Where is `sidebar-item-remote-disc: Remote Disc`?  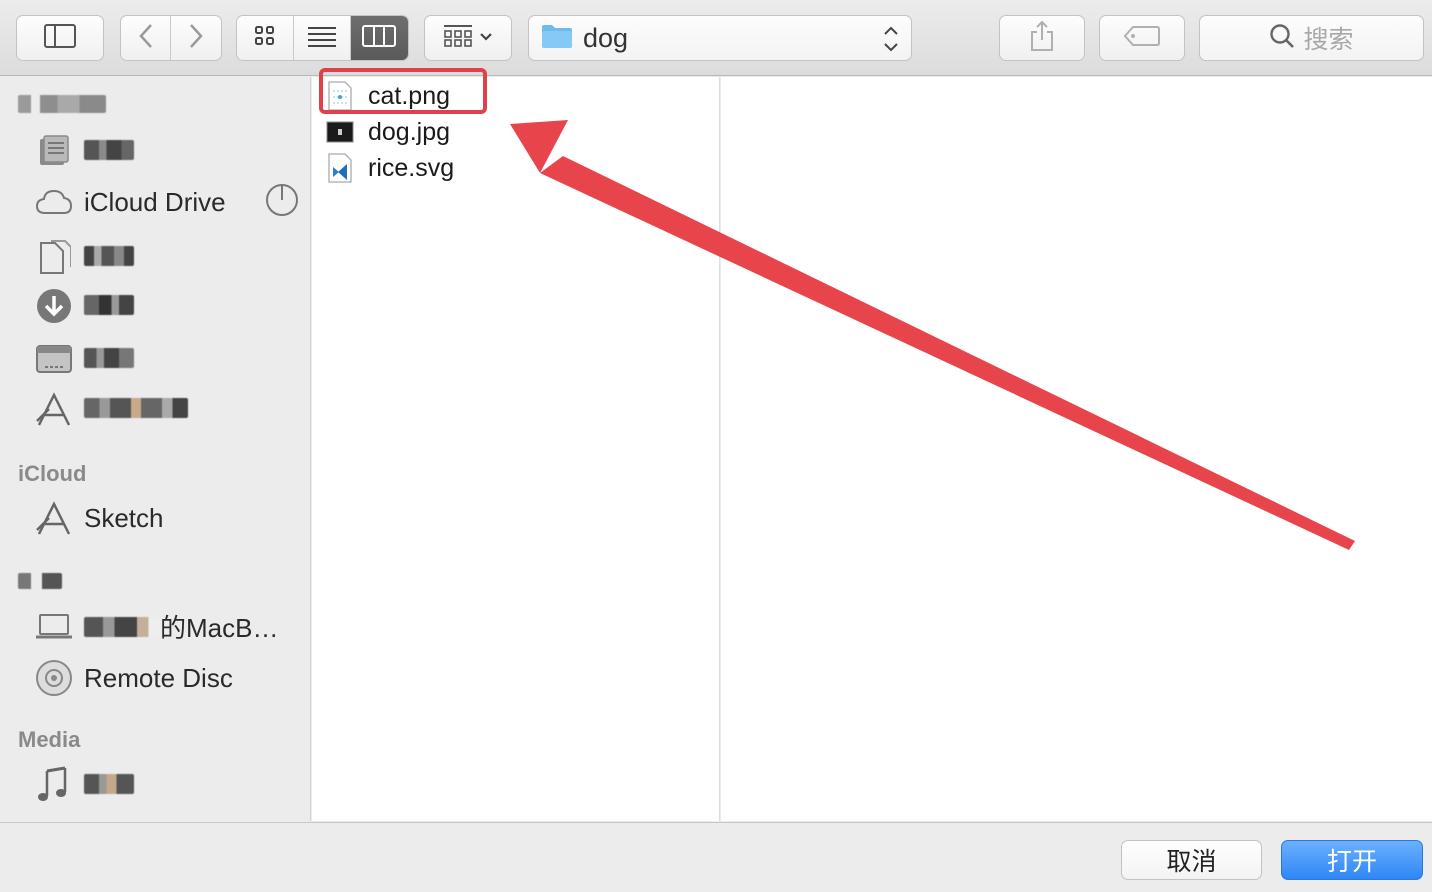
sidebar-item-remote-disc: Remote Disc is located at coordinates (166, 678).